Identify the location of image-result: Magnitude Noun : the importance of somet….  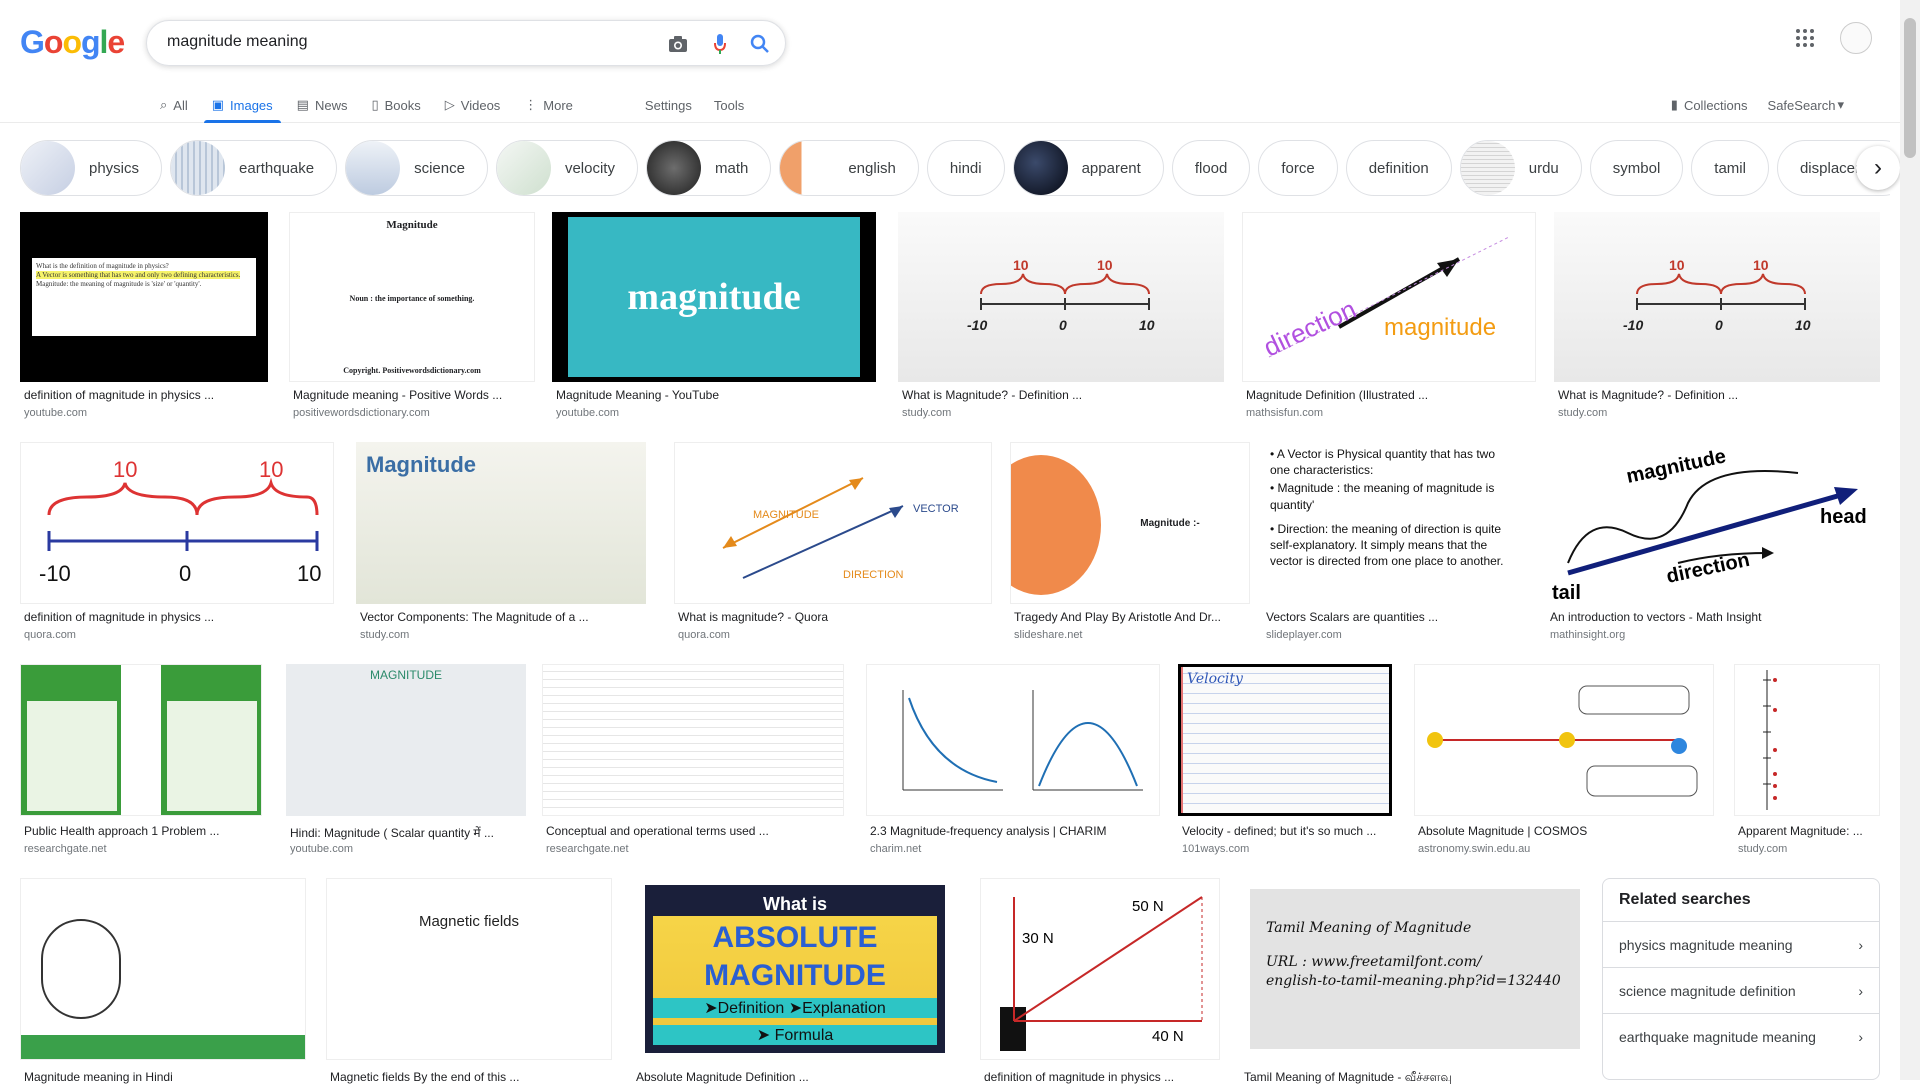
(412, 319).